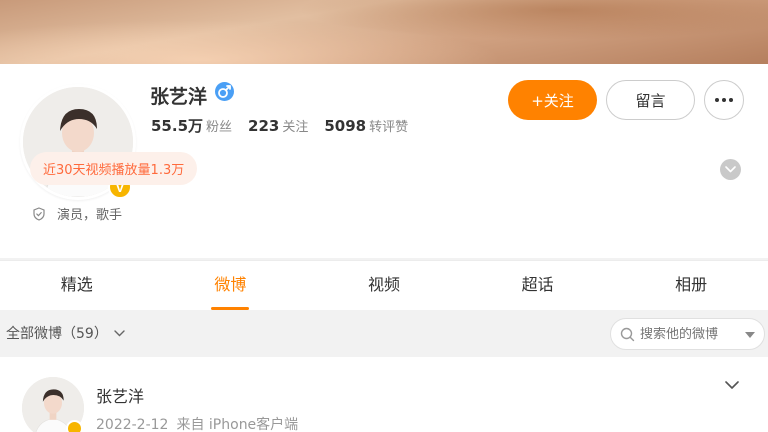 Image resolution: width=768 pixels, height=432 pixels. Describe the element at coordinates (231, 285) in the screenshot. I see `tab-weibo: 微博` at that location.